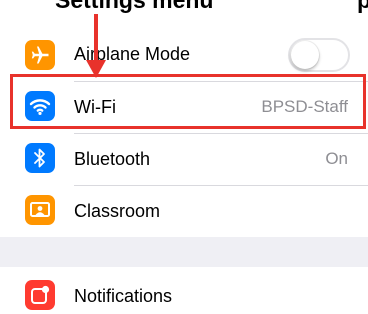  I want to click on caption-text: Settings menu, so click(134, 6).